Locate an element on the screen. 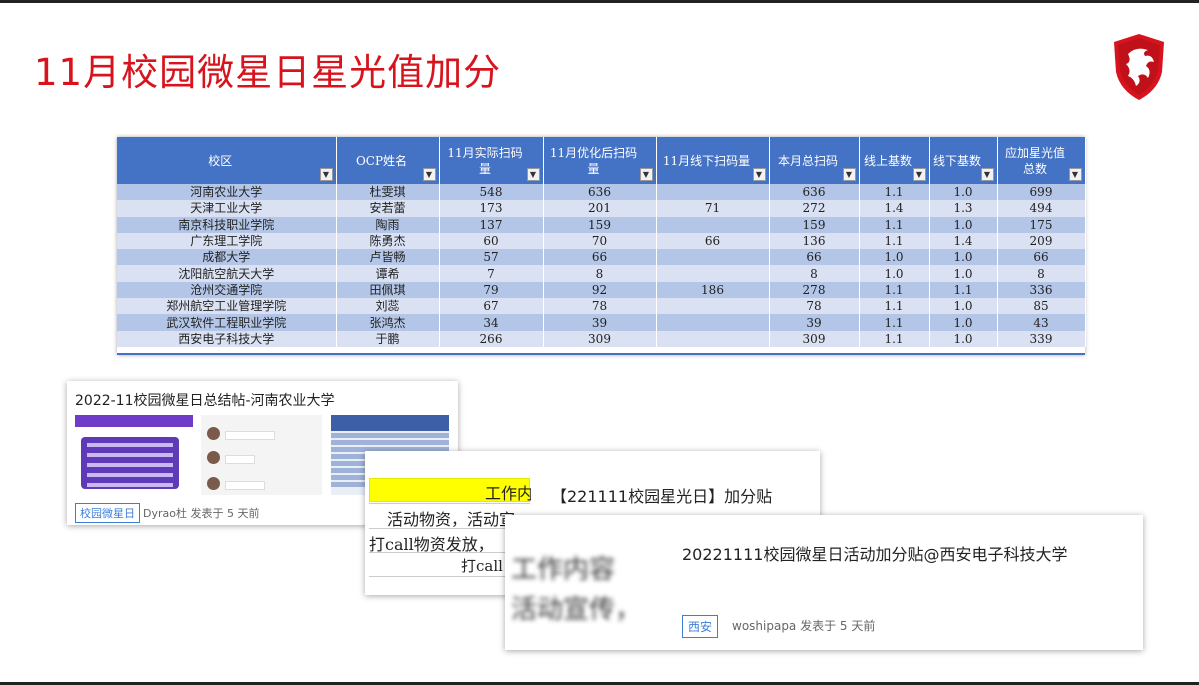  column-header: 线下基数 ▼ is located at coordinates (963, 160).